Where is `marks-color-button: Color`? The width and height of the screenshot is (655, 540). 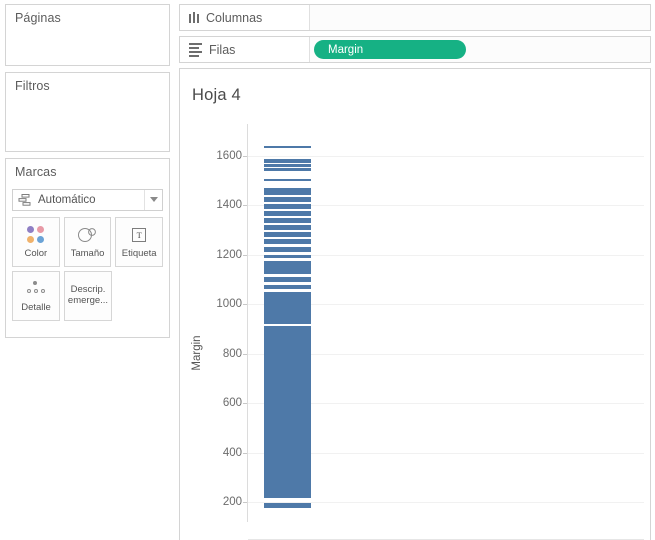
marks-color-button: Color is located at coordinates (36, 241).